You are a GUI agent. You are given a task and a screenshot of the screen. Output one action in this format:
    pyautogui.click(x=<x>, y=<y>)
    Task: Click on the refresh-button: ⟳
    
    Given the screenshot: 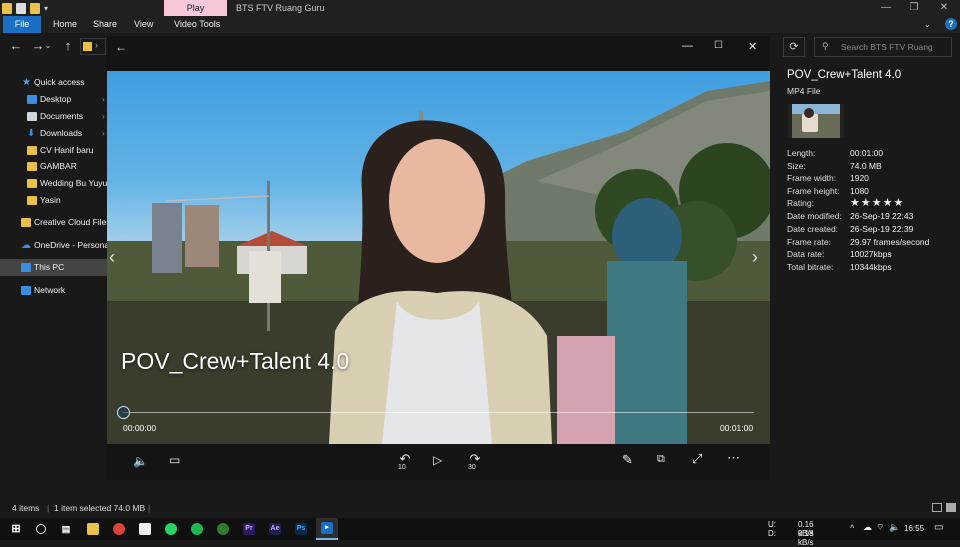 What is the action you would take?
    pyautogui.click(x=794, y=47)
    